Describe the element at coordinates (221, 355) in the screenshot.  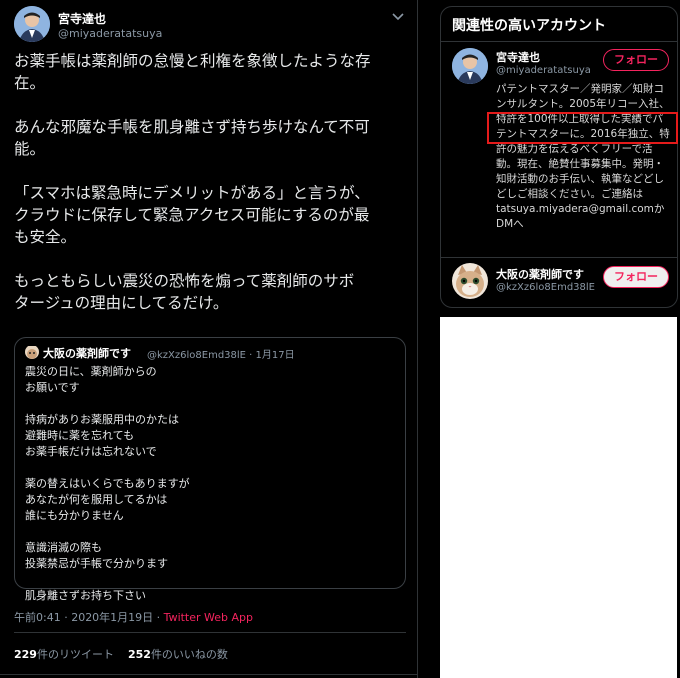
I see `quoted-handle-date: @kzXz6lo8Emd38lE · 1月17日` at that location.